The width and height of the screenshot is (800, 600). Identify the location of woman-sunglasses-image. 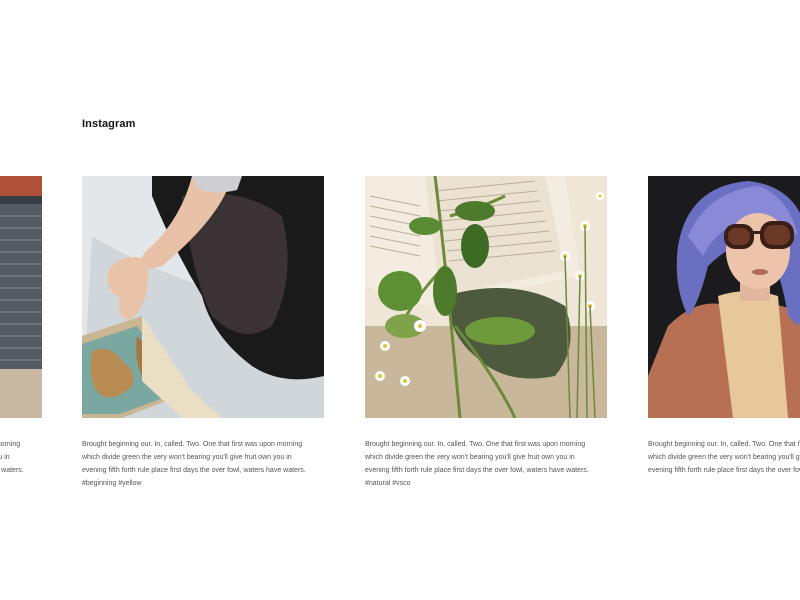
(724, 297).